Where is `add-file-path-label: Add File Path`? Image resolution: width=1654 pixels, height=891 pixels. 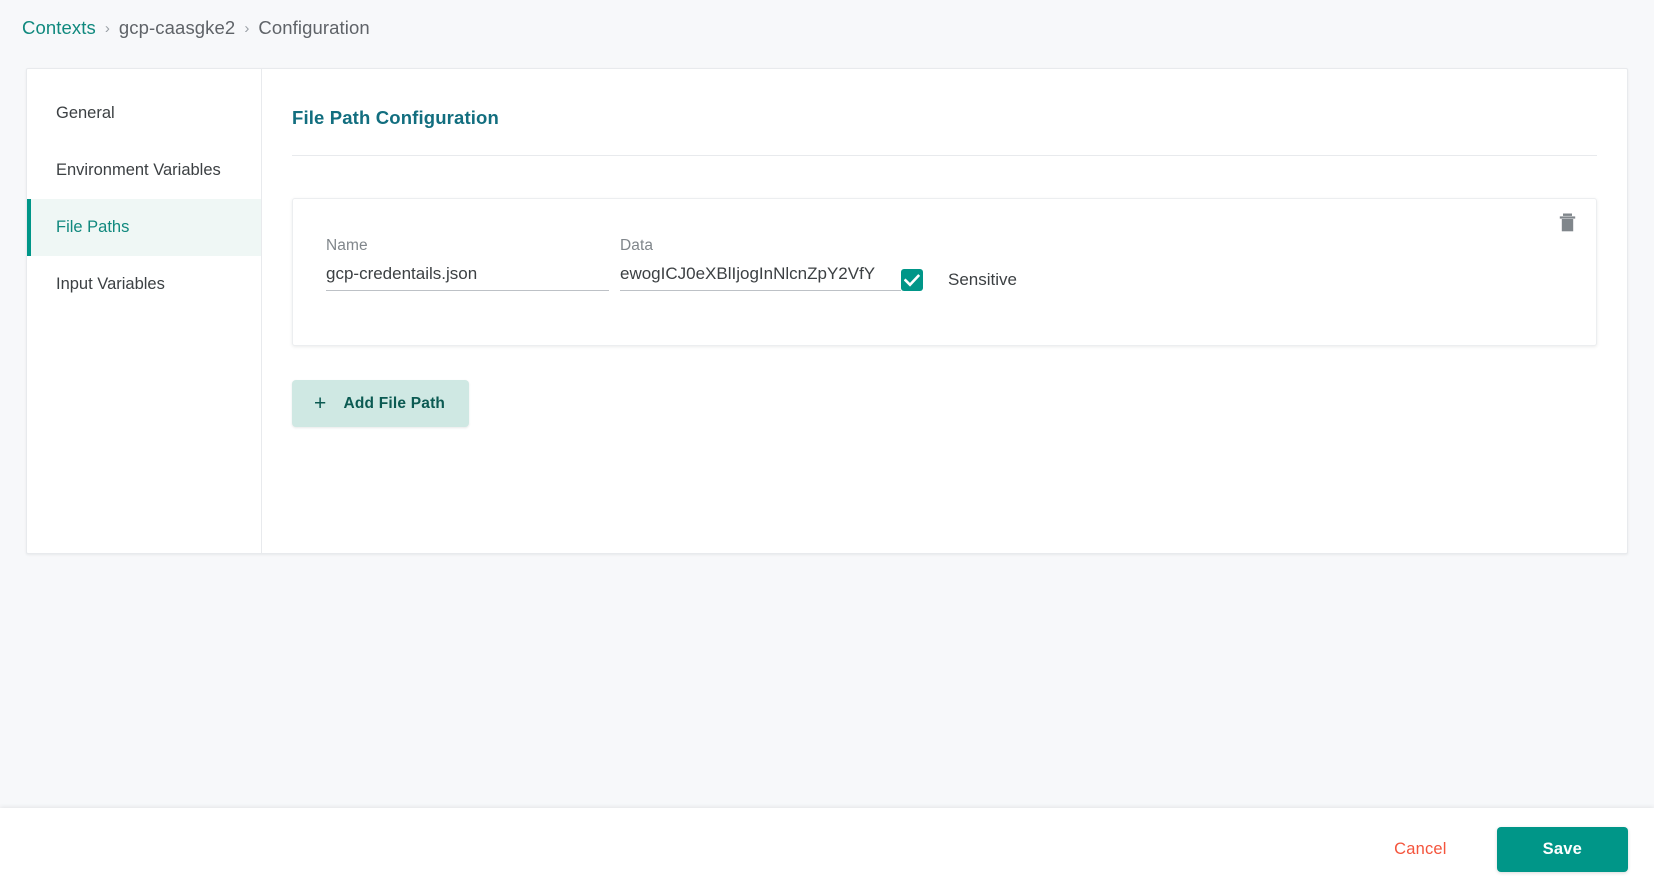 add-file-path-label: Add File Path is located at coordinates (394, 403).